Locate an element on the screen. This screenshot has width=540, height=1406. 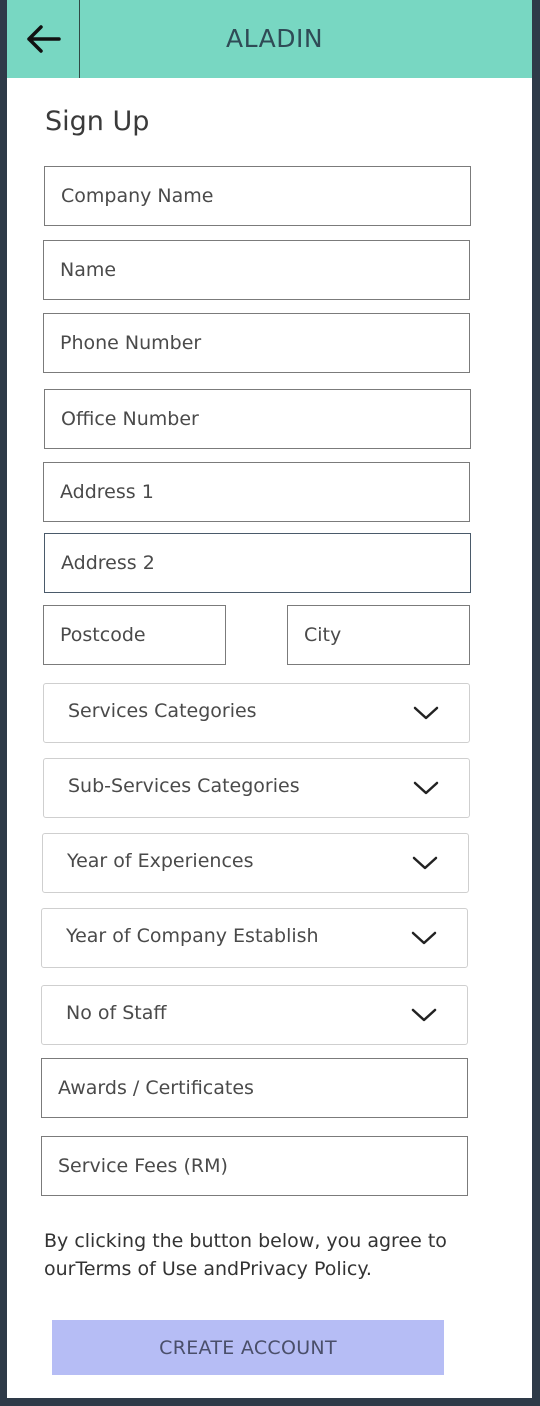
year-of-company-establish-select: Year of Company Establish is located at coordinates (254, 938).